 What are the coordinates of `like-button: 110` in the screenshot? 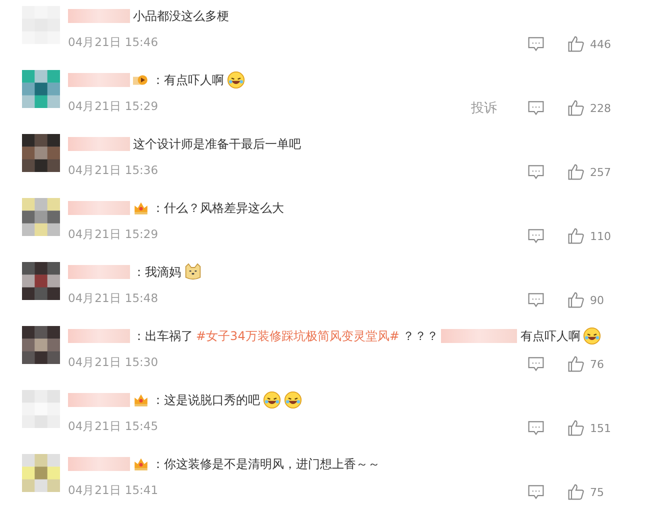 It's located at (593, 236).